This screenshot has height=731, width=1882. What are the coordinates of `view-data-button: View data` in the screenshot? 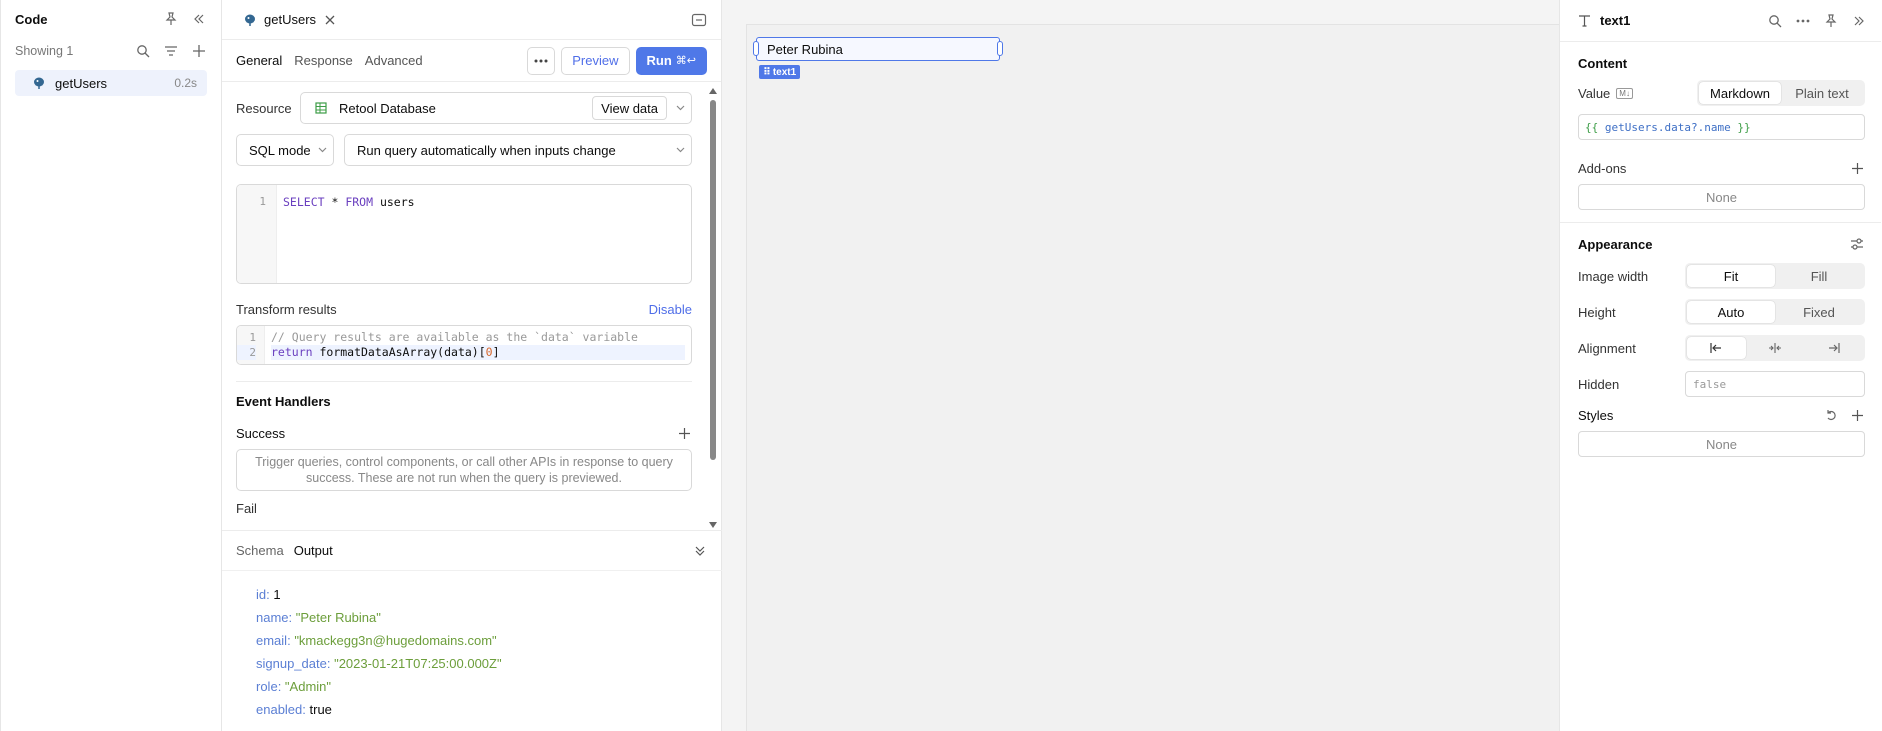 It's located at (629, 108).